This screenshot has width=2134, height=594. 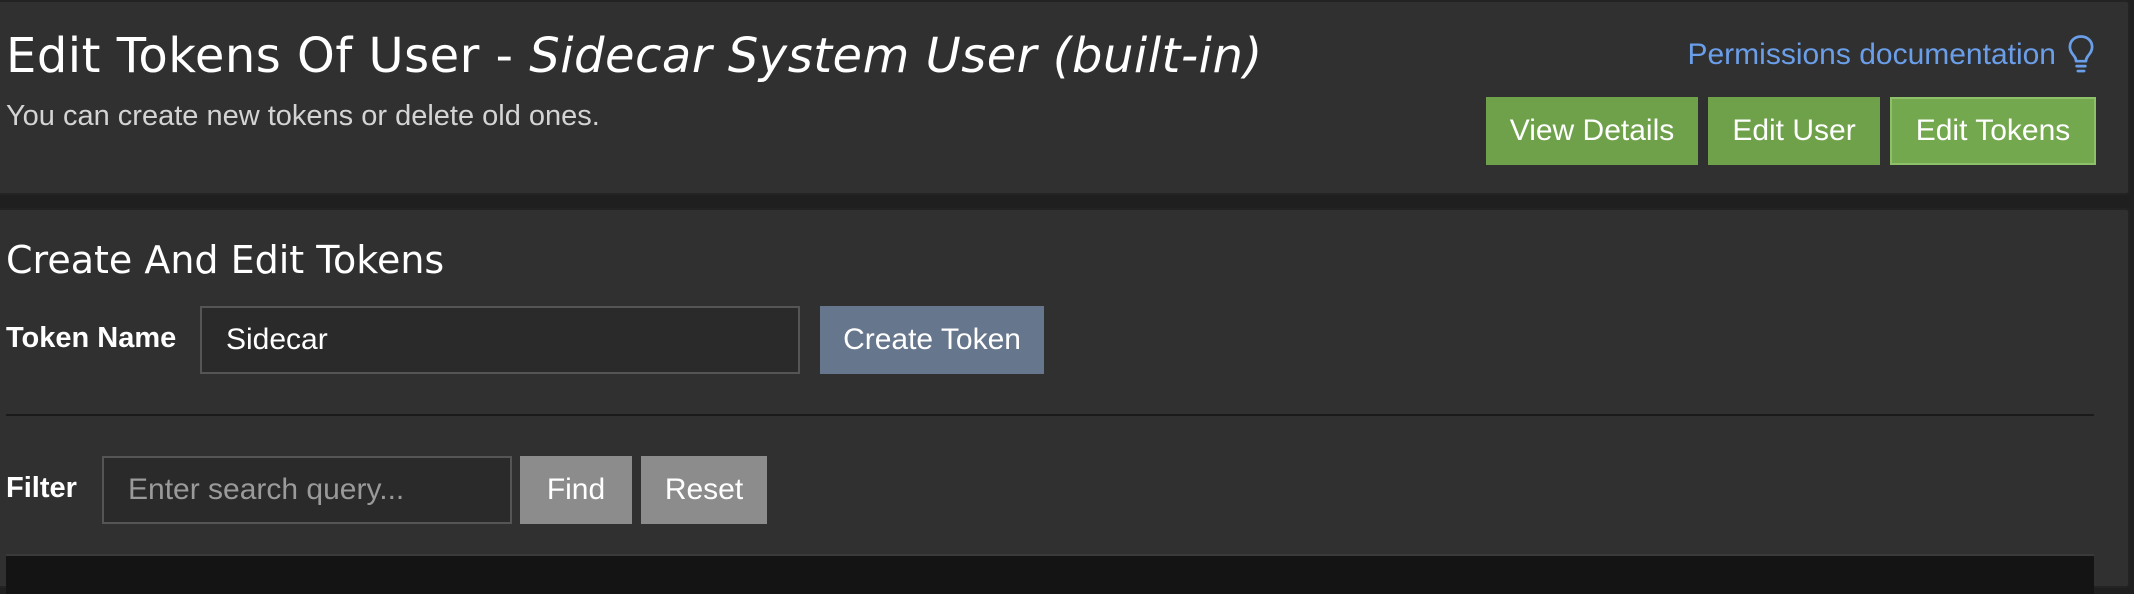 I want to click on token-name-label: Token Name, so click(x=91, y=338).